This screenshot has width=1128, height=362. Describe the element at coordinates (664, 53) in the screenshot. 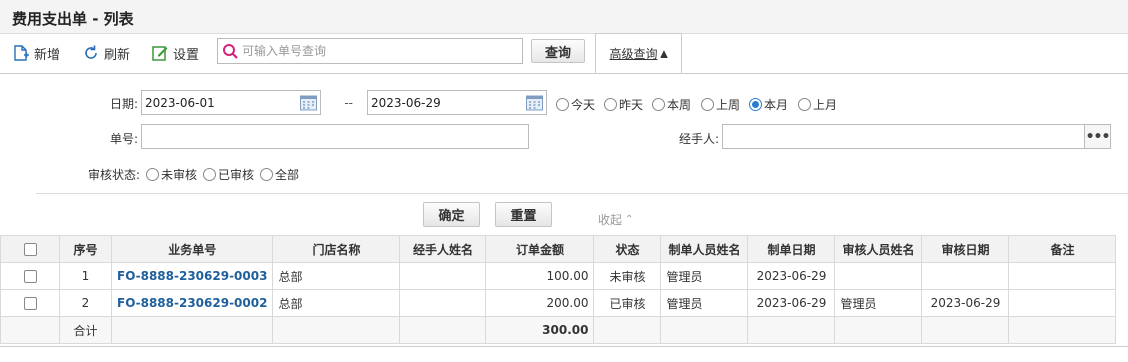

I see `caret-up-icon: ▲` at that location.